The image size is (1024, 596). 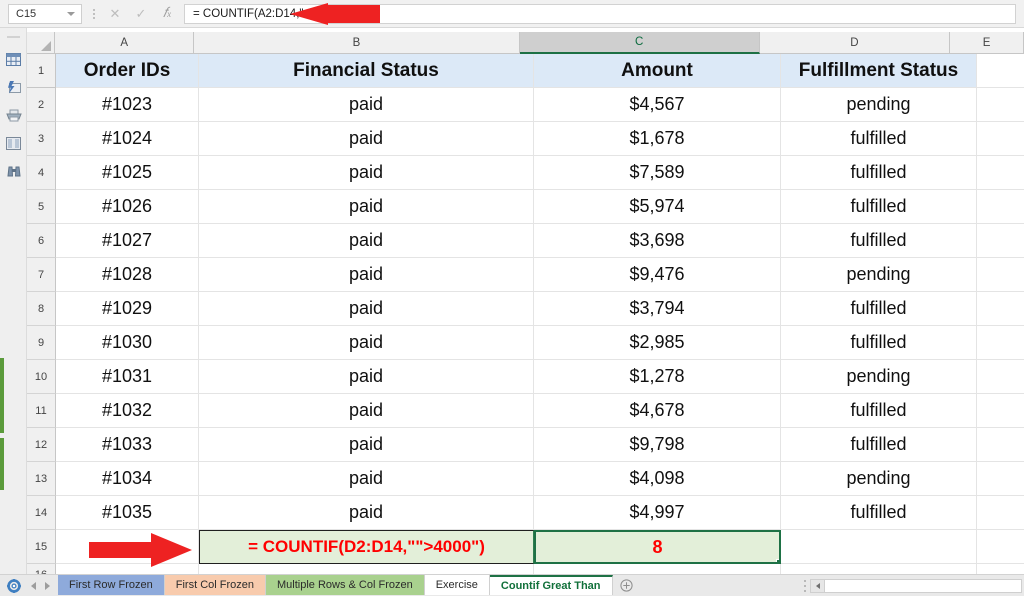 I want to click on cell-e15, so click(x=1000, y=547).